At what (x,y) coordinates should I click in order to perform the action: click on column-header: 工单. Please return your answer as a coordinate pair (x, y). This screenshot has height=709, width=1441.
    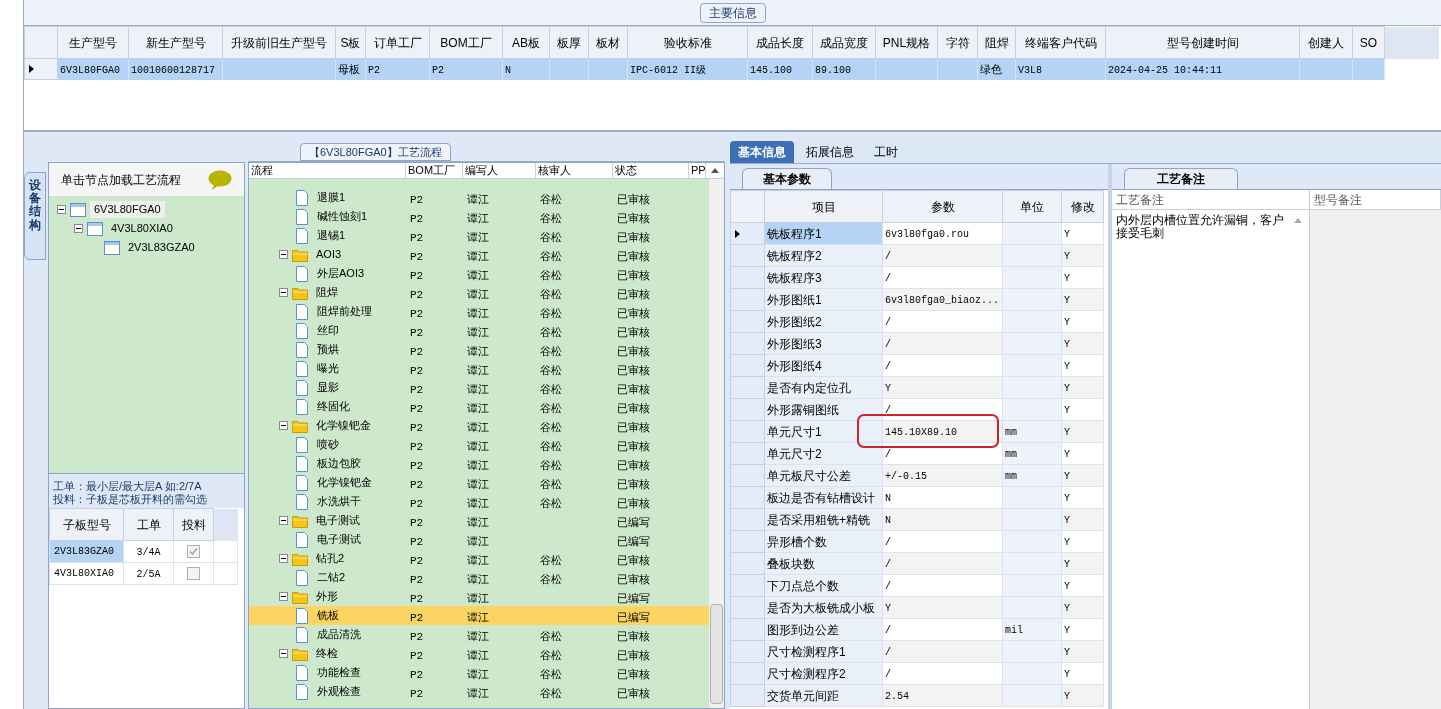
    Looking at the image, I should click on (148, 524).